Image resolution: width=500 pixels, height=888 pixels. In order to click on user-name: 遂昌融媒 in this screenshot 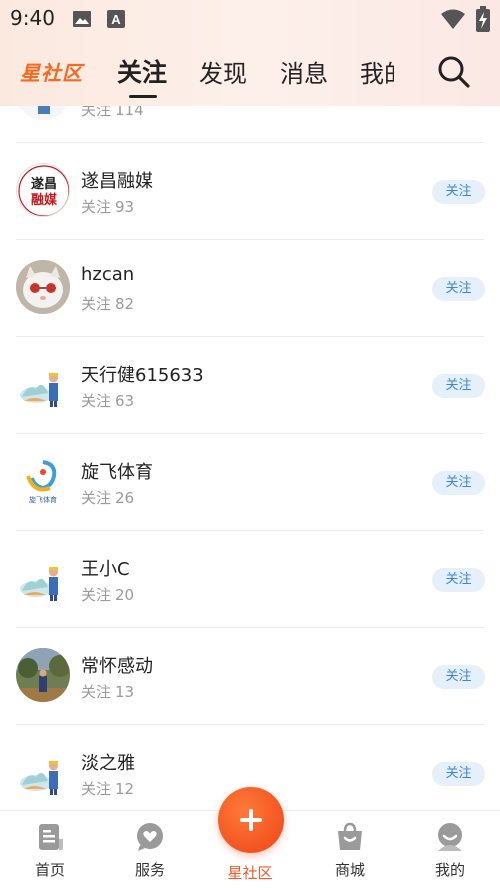, I will do `click(117, 180)`.